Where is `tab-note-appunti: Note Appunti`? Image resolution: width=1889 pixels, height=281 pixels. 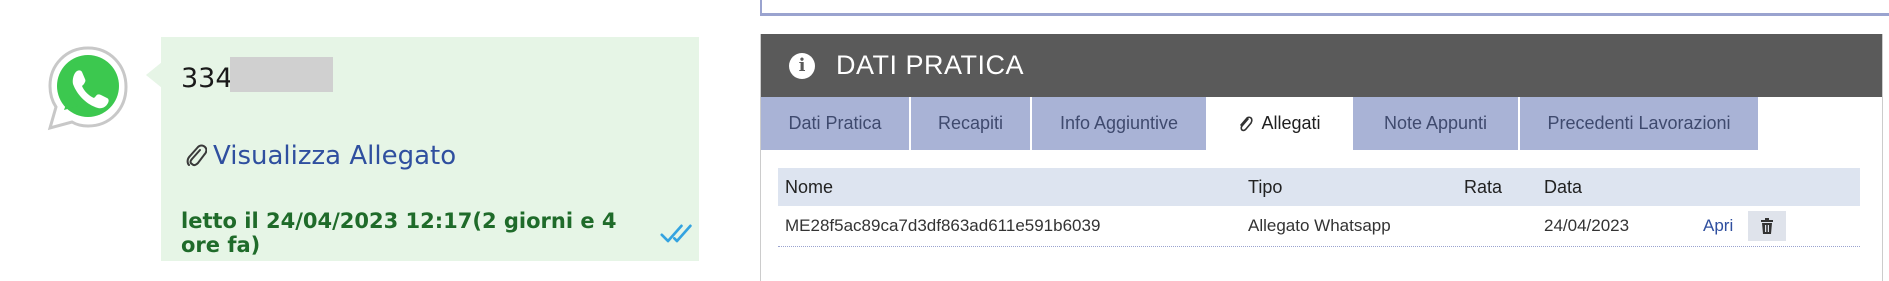
tab-note-appunti: Note Appunti is located at coordinates (1436, 123).